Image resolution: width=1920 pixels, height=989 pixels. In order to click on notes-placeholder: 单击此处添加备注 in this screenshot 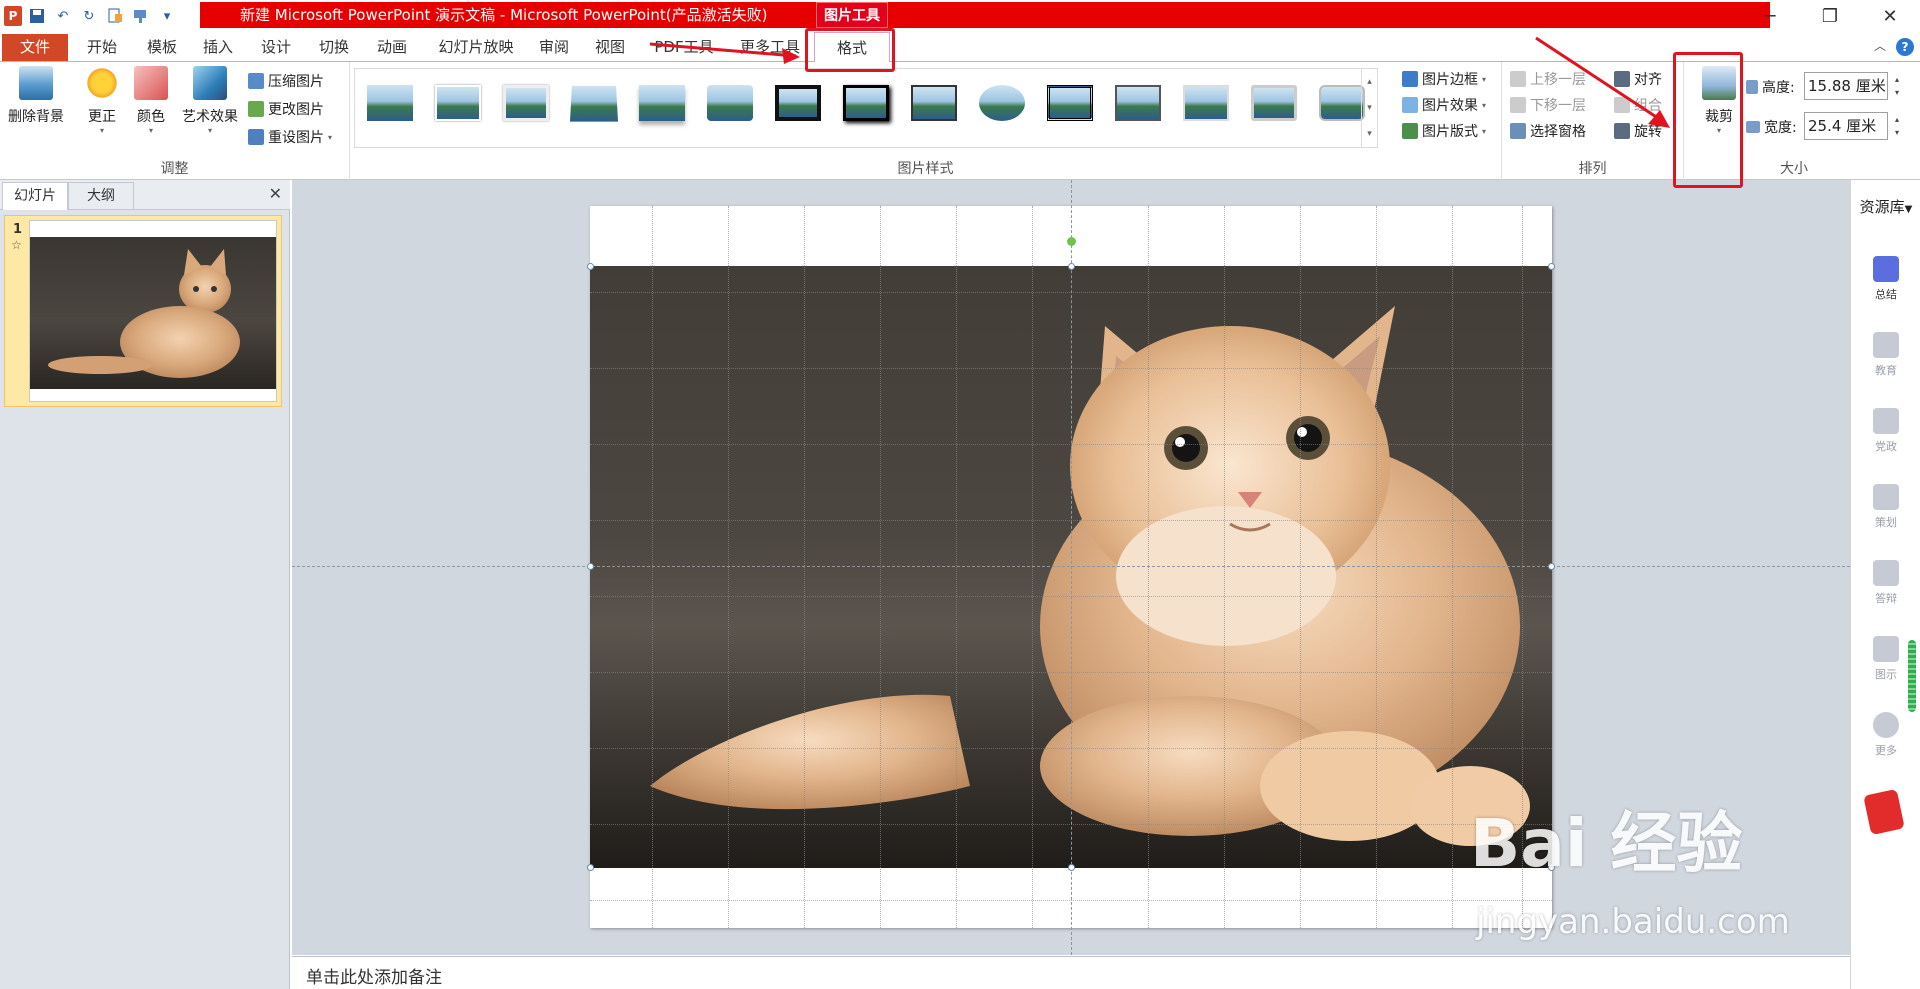, I will do `click(374, 975)`.